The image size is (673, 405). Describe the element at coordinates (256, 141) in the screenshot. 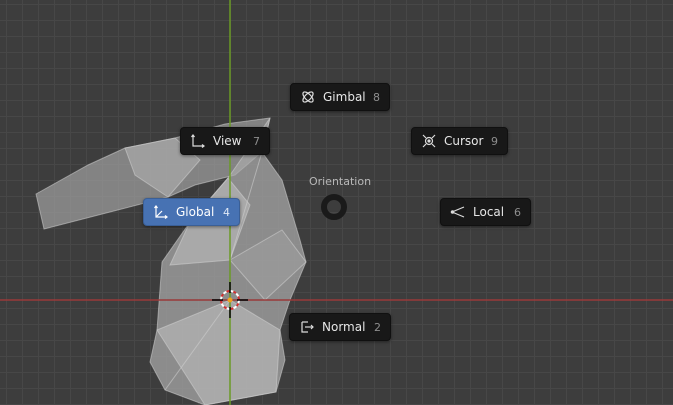

I see `orientation-view-shortcut: 7` at that location.